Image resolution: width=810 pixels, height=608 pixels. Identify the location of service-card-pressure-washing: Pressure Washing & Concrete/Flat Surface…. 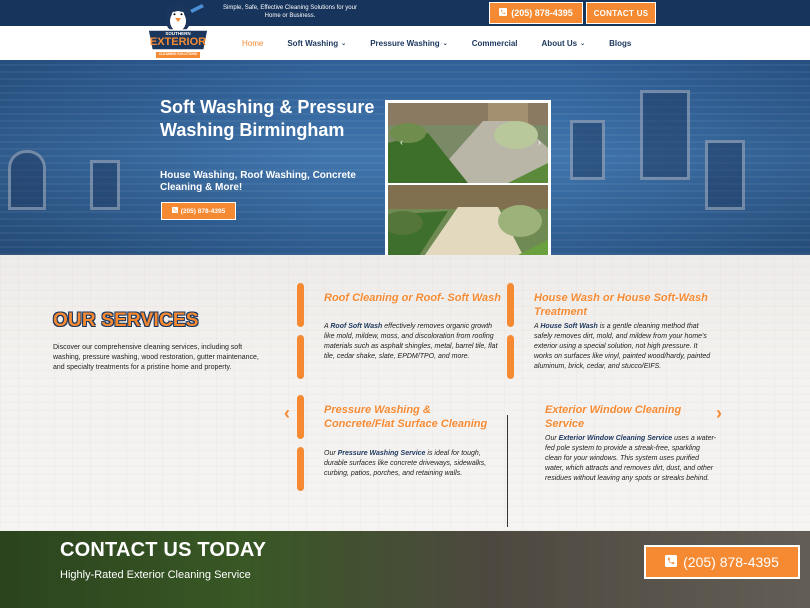
(402, 445).